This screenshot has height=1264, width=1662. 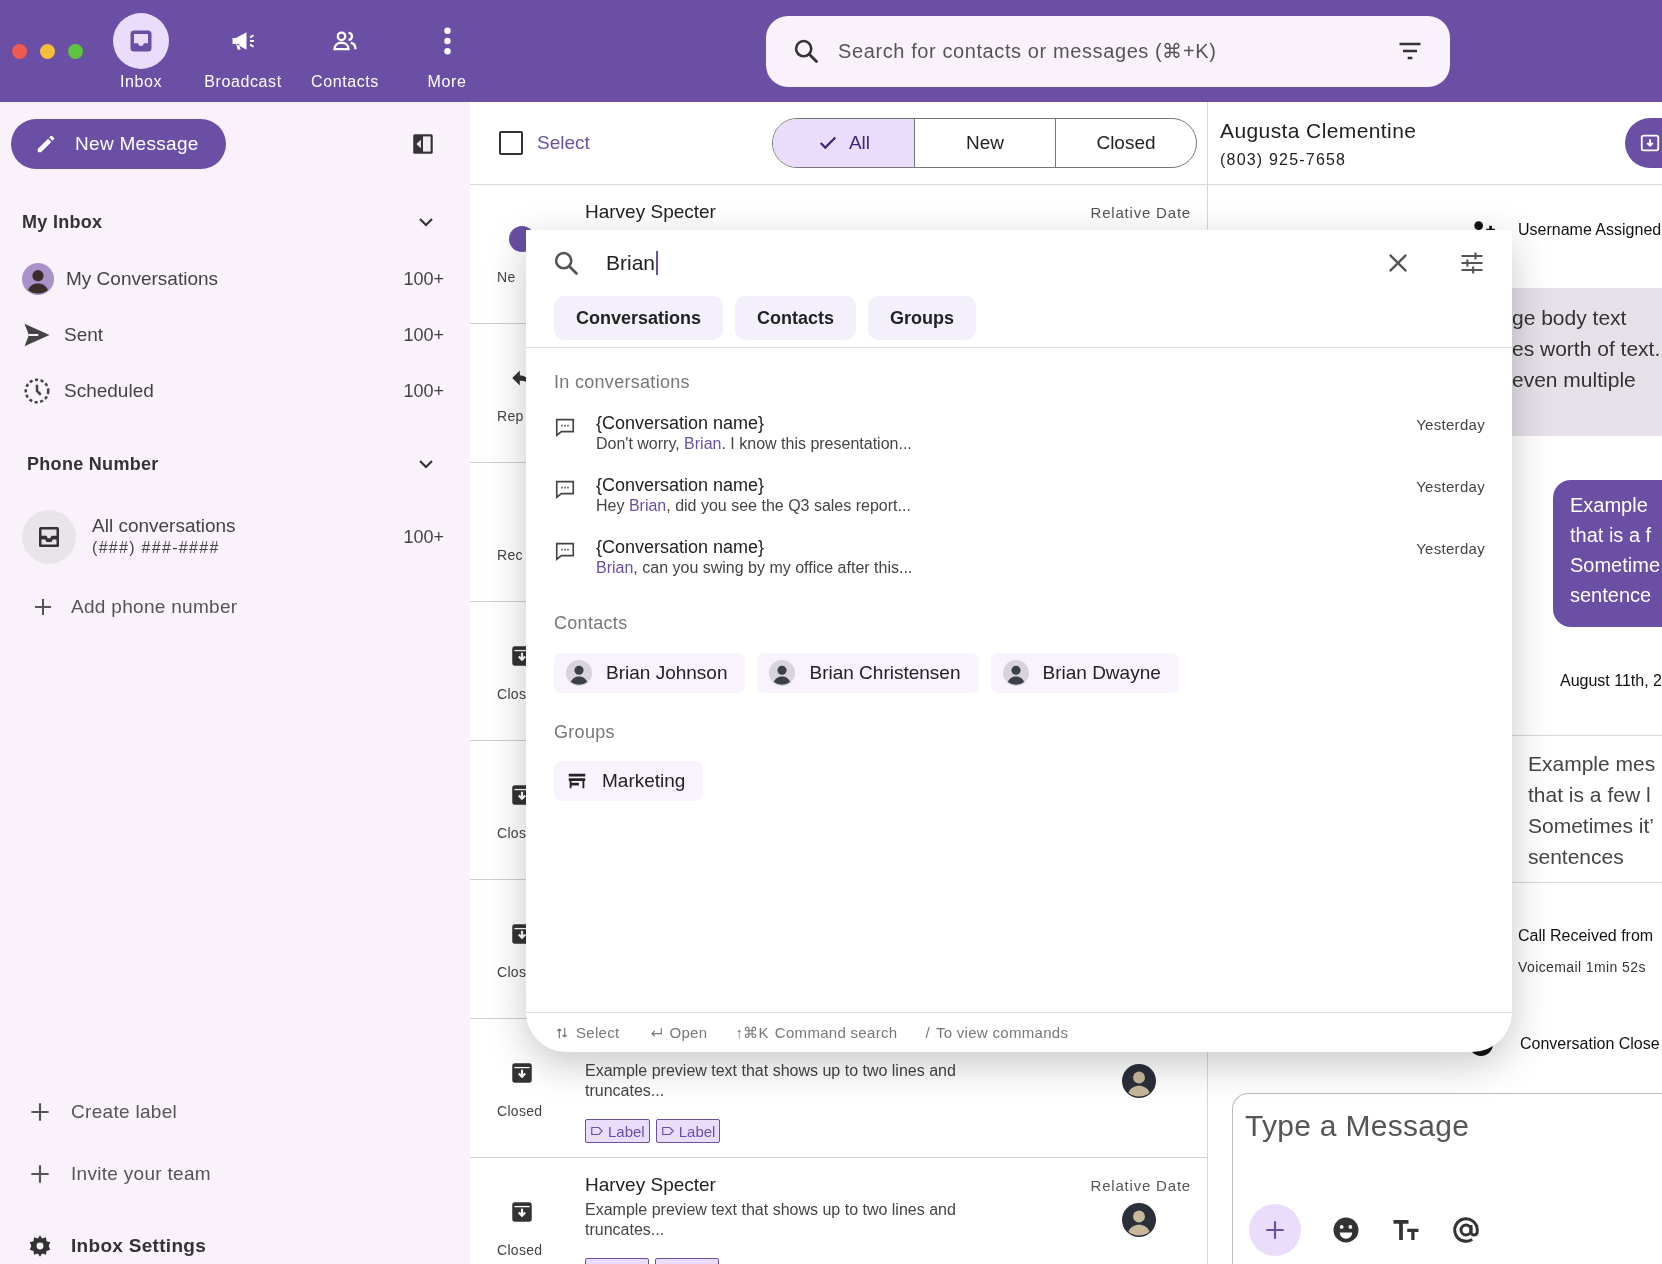 What do you see at coordinates (836, 1032) in the screenshot?
I see `shortcut-hint: Command search` at bounding box center [836, 1032].